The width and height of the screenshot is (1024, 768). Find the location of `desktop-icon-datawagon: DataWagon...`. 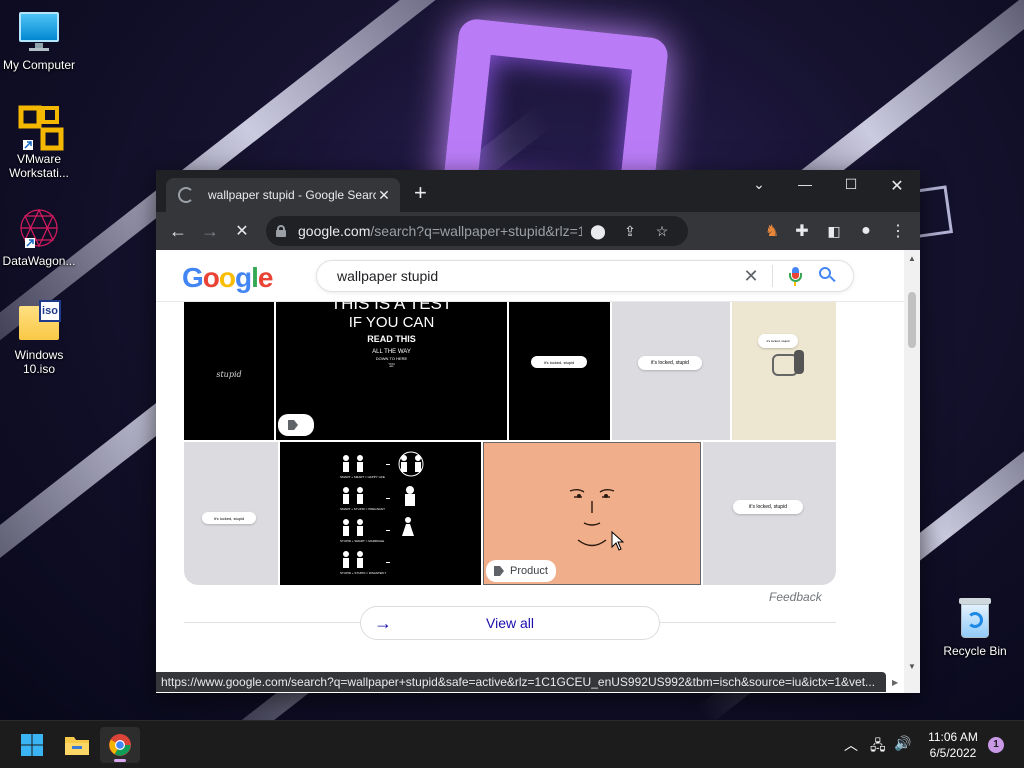

desktop-icon-datawagon: DataWagon... is located at coordinates (39, 237).